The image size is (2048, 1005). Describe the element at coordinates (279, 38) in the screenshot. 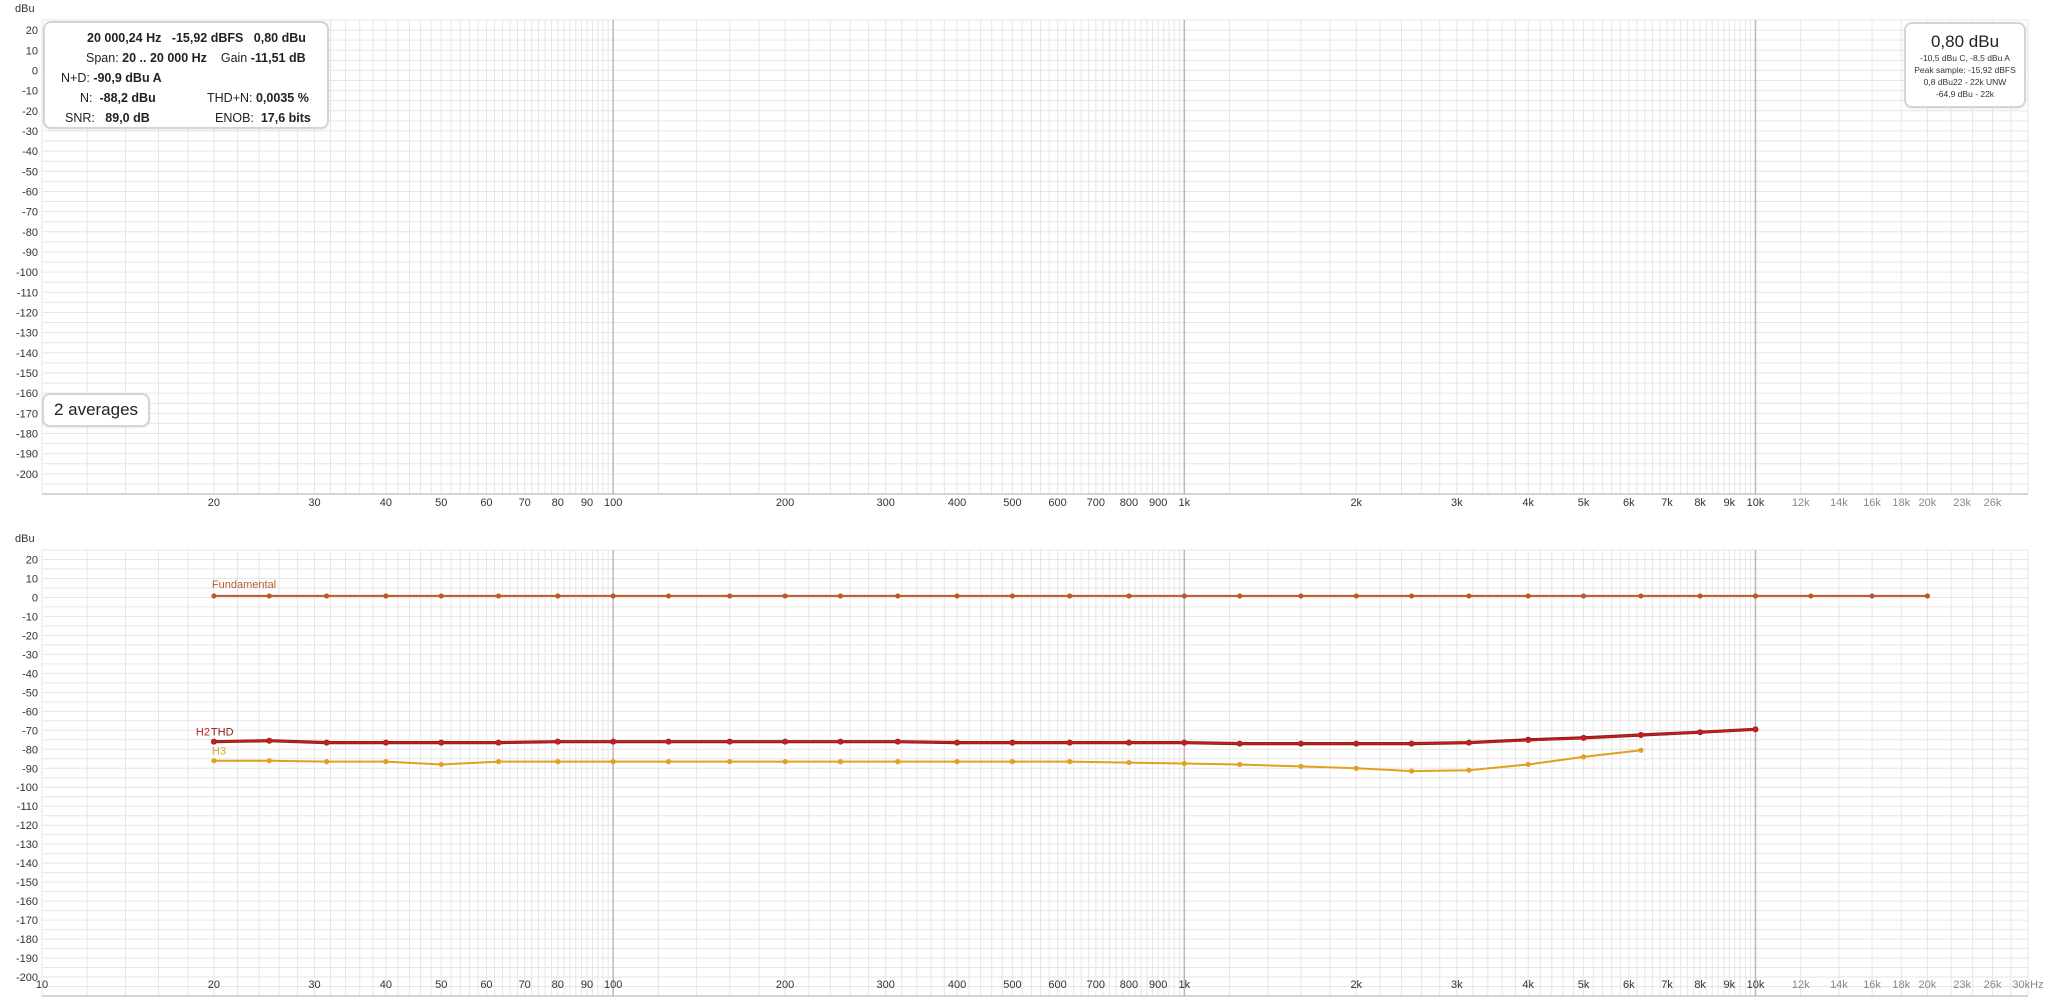

I see `readout-dbu: 0,80 dBu` at that location.